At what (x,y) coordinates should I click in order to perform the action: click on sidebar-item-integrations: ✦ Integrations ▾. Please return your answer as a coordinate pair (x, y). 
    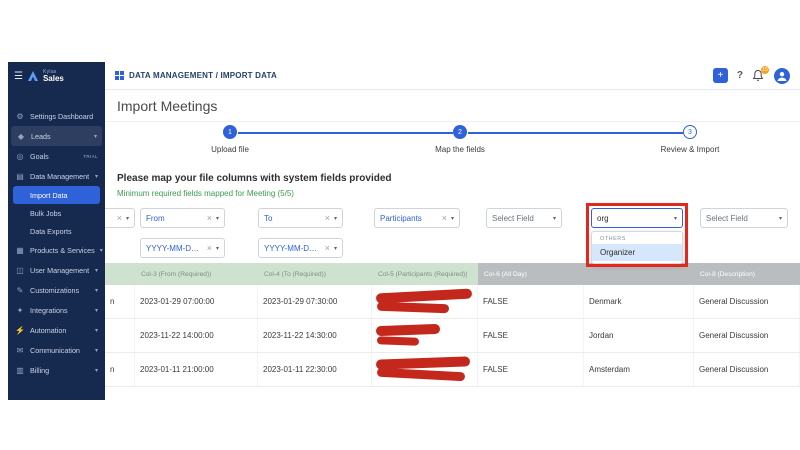
    Looking at the image, I should click on (56, 310).